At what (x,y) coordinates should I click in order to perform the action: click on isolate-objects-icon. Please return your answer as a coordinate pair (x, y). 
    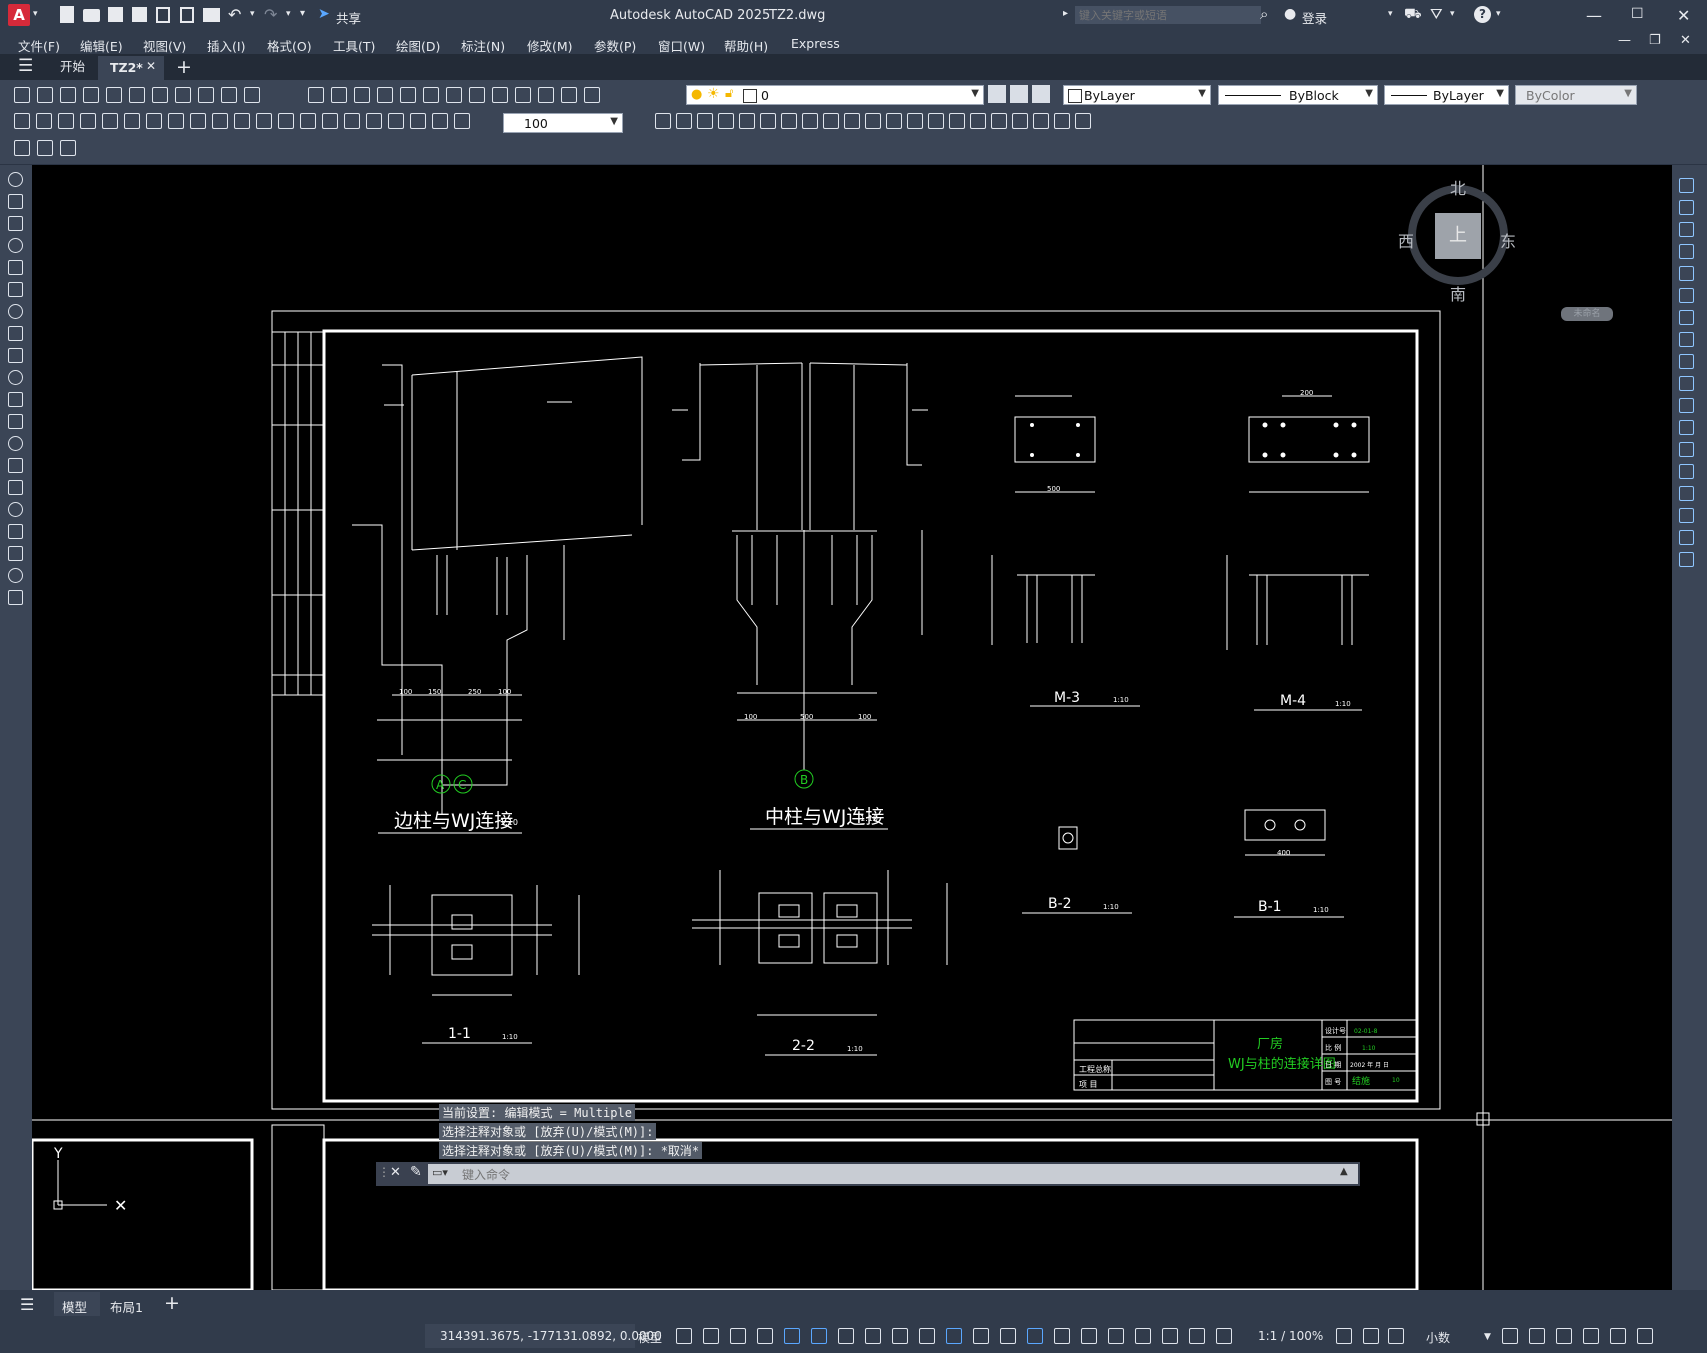
    Looking at the image, I should click on (1564, 1336).